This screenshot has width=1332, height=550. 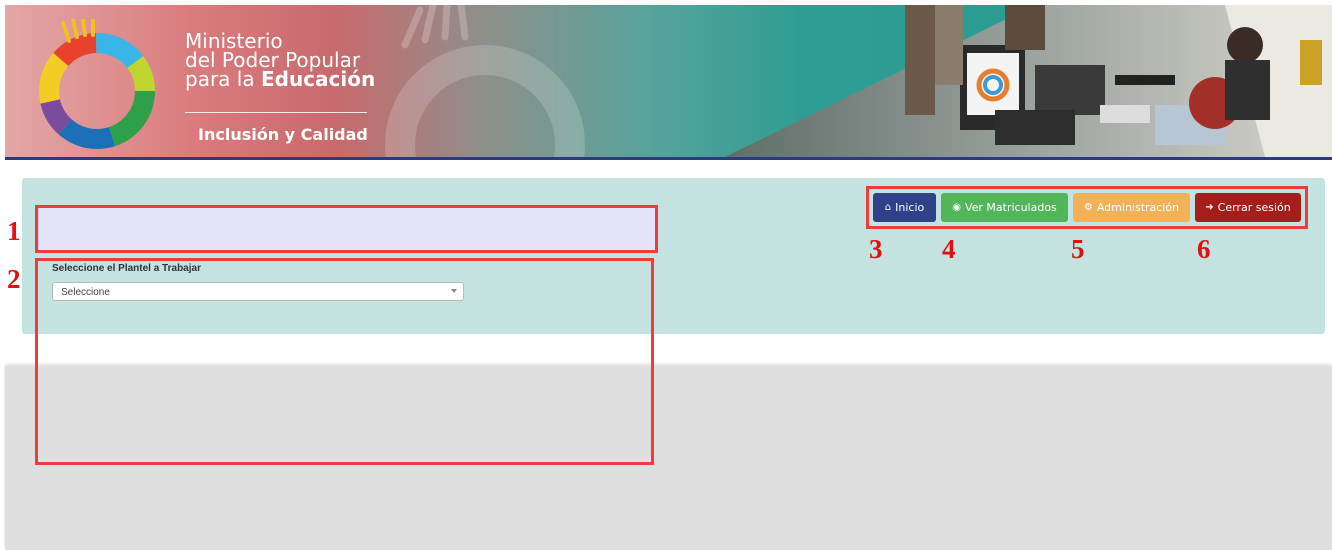 What do you see at coordinates (1078, 249) in the screenshot?
I see `annotation-number-5: 5` at bounding box center [1078, 249].